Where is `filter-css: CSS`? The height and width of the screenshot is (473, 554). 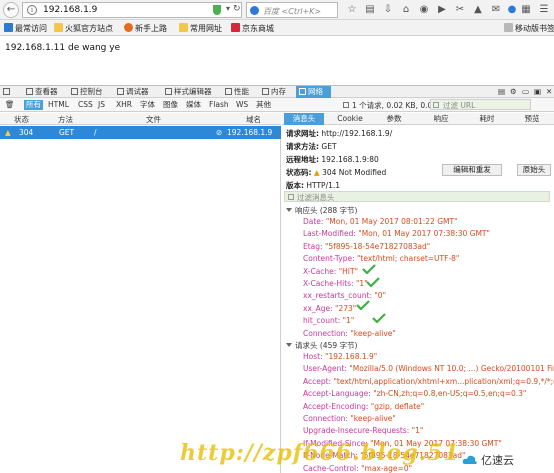
filter-css: CSS is located at coordinates (85, 105).